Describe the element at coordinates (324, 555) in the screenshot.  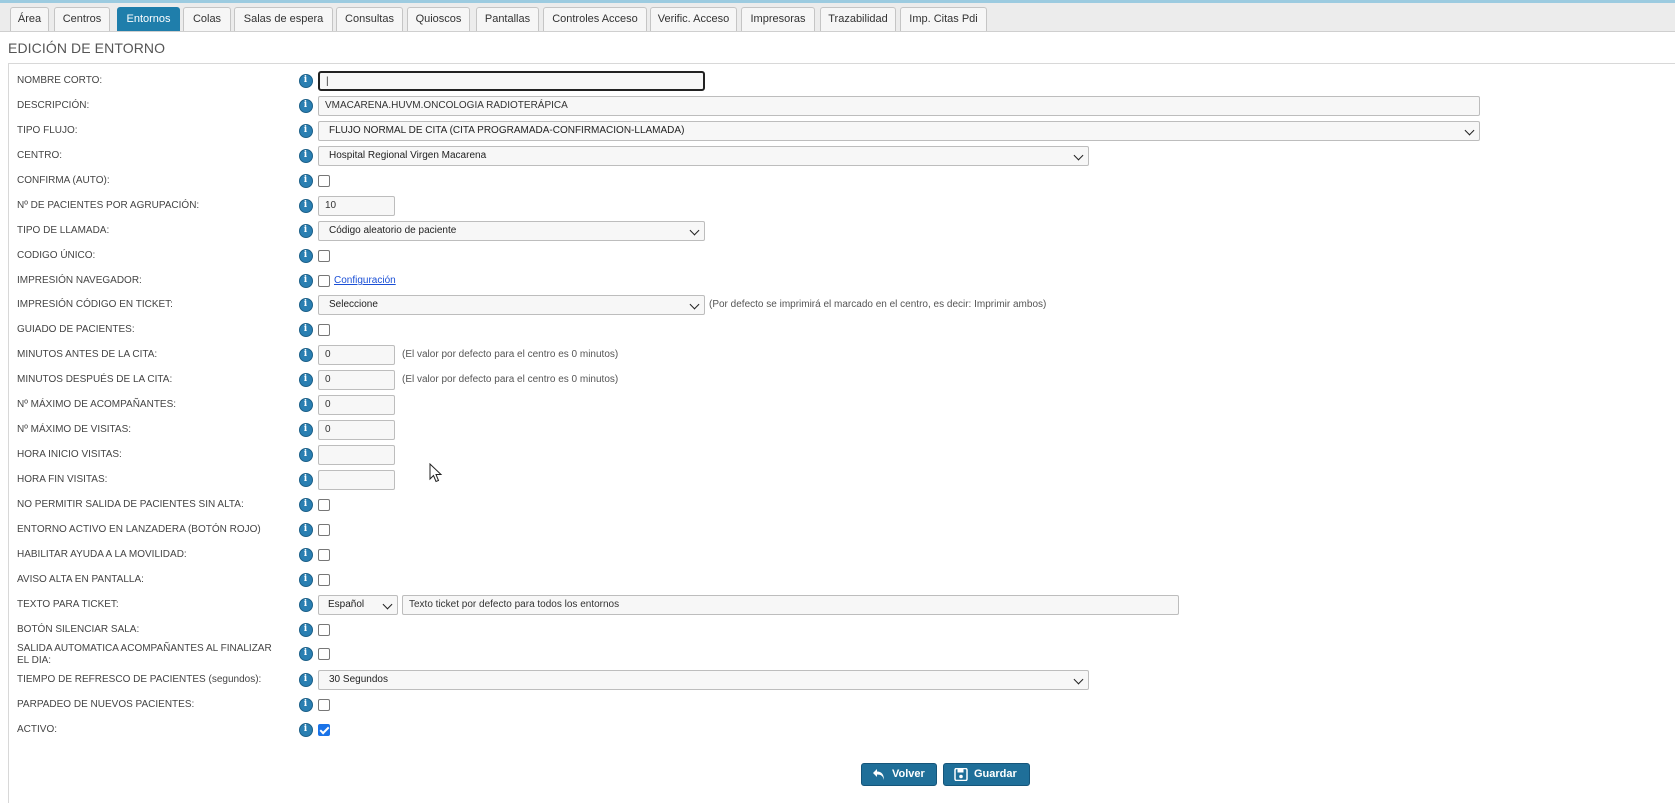
I see `ayuda-movilidad-checkbox` at that location.